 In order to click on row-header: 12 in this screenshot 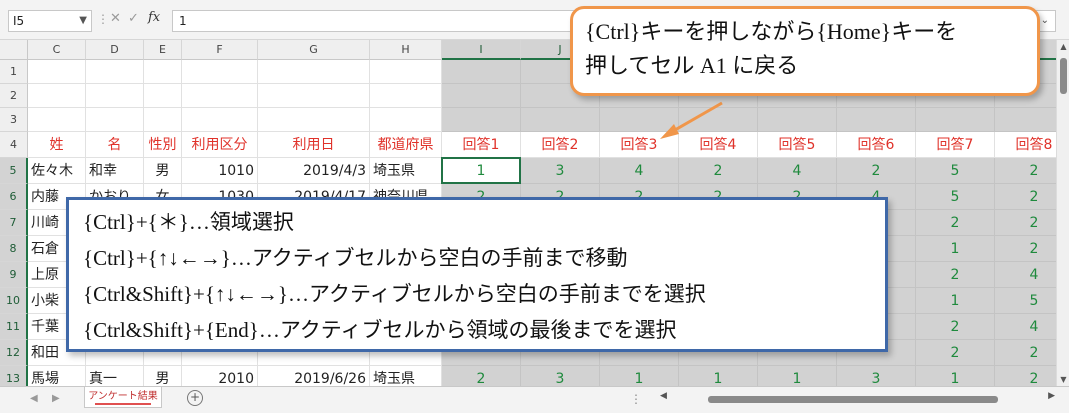, I will do `click(14, 353)`.